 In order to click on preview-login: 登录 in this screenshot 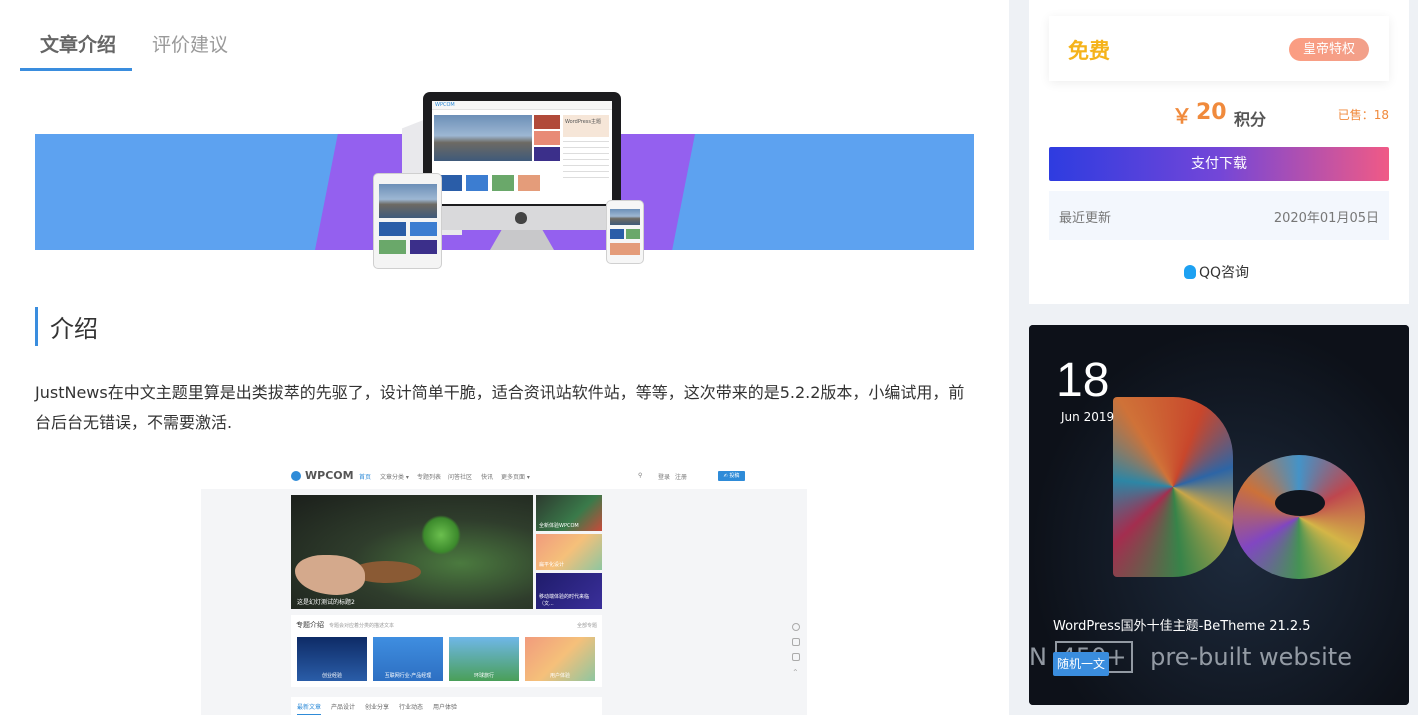, I will do `click(664, 477)`.